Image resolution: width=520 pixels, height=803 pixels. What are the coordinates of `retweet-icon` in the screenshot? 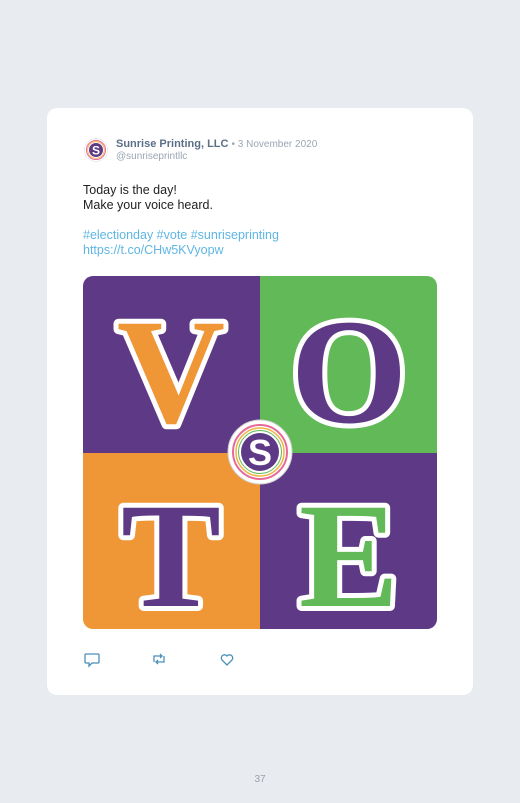 It's located at (159, 659).